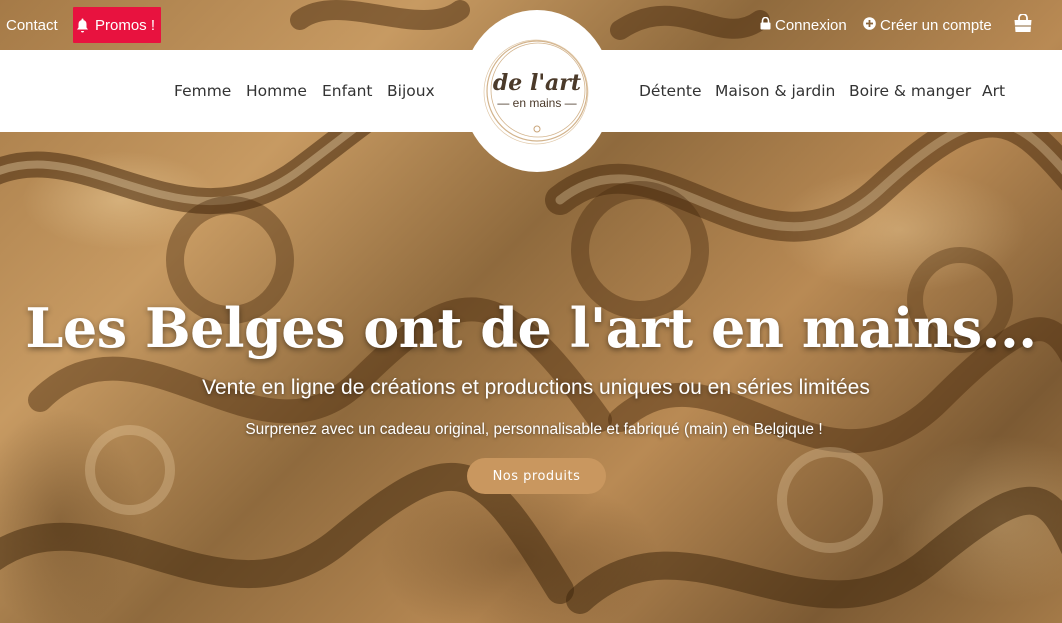 The width and height of the screenshot is (1062, 623). What do you see at coordinates (910, 91) in the screenshot?
I see `nav-item-boire-manger: Boire & manger` at bounding box center [910, 91].